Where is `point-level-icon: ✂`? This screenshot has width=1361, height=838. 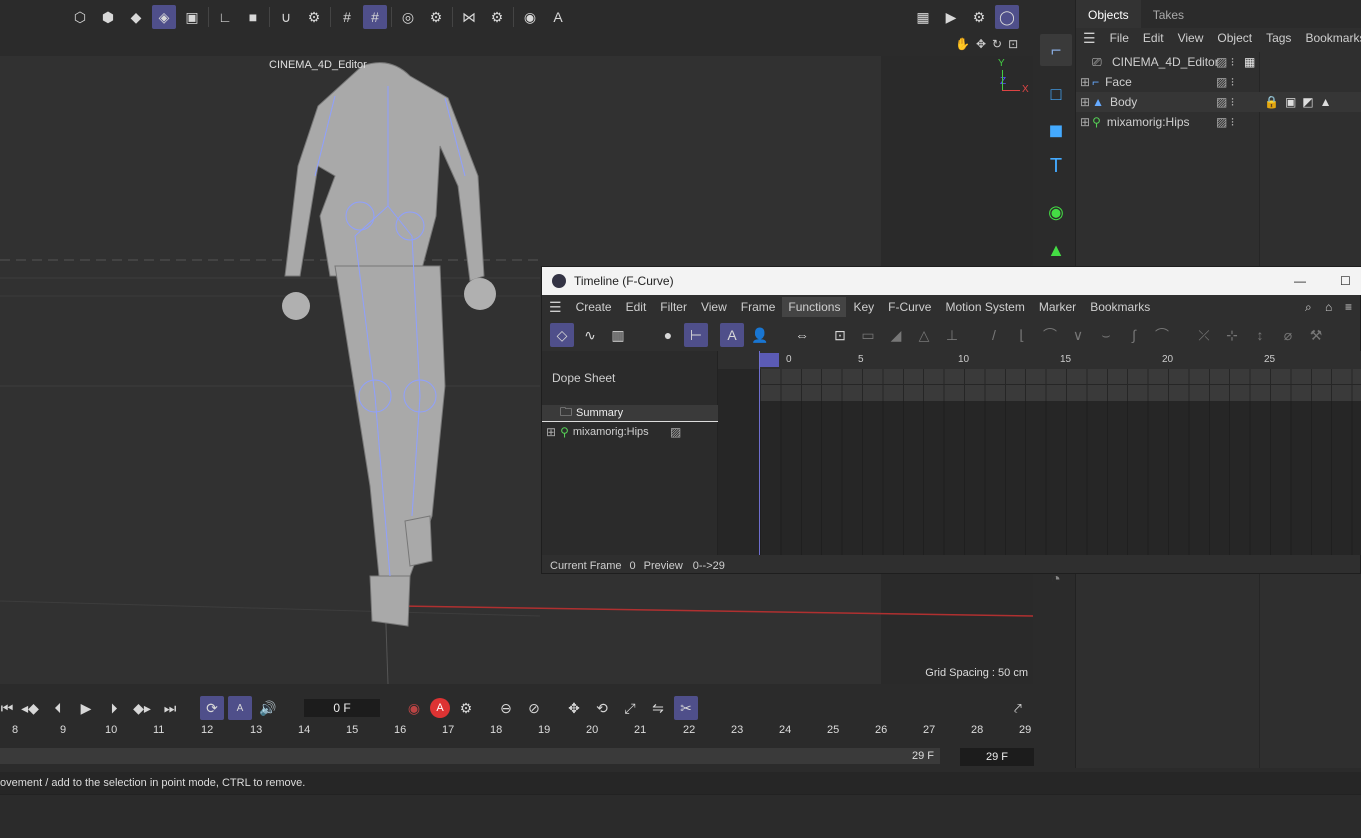 point-level-icon: ✂ is located at coordinates (686, 708).